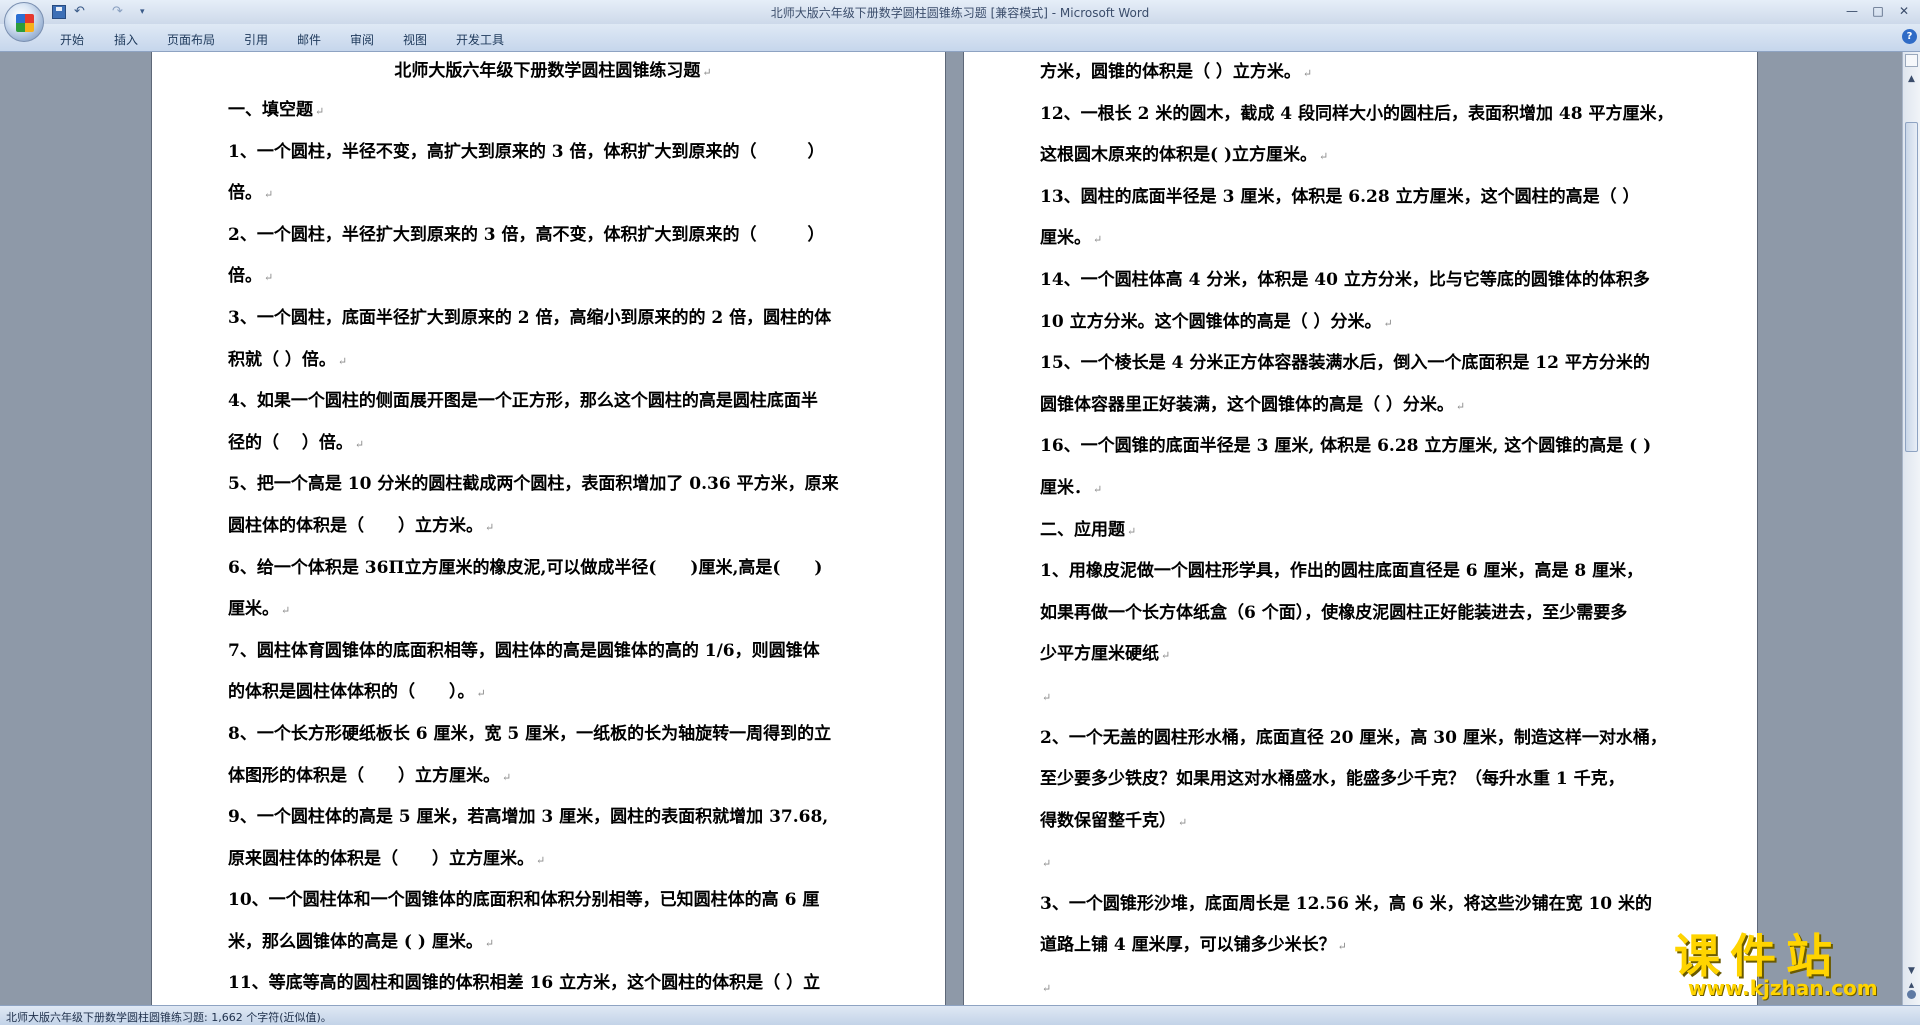 Image resolution: width=1920 pixels, height=1025 pixels. What do you see at coordinates (1105, 654) in the screenshot?
I see `text-line: 少平方厘米硬纸 ↵` at bounding box center [1105, 654].